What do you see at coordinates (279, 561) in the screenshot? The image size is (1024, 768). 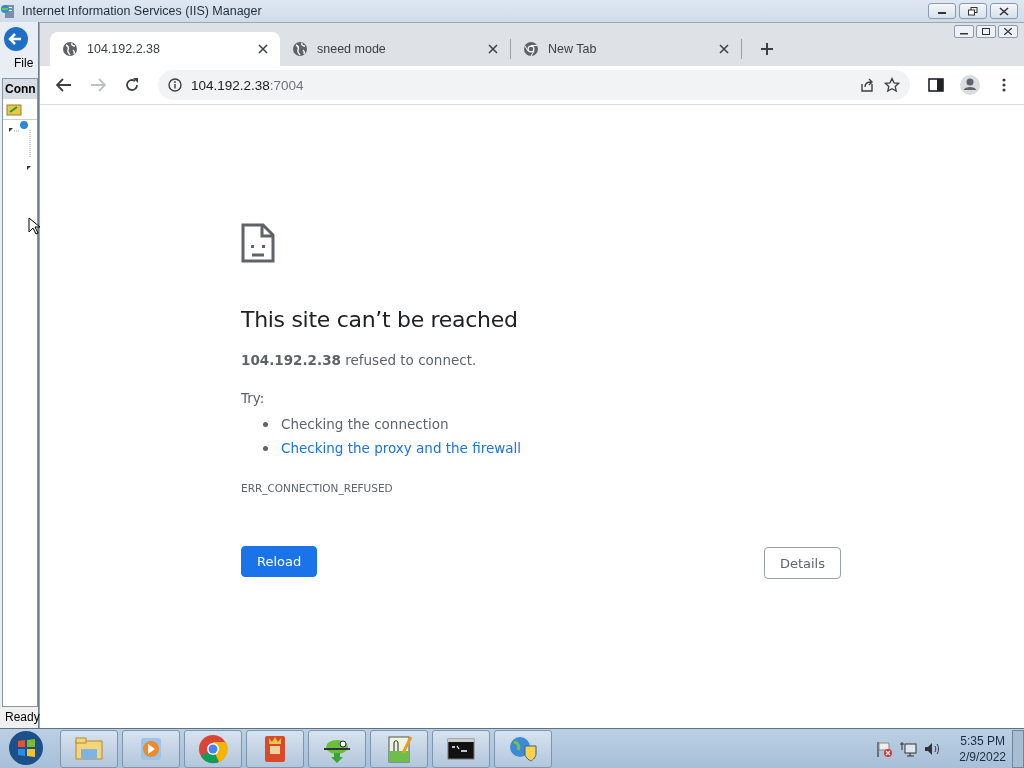 I see `reload-button: Reload` at bounding box center [279, 561].